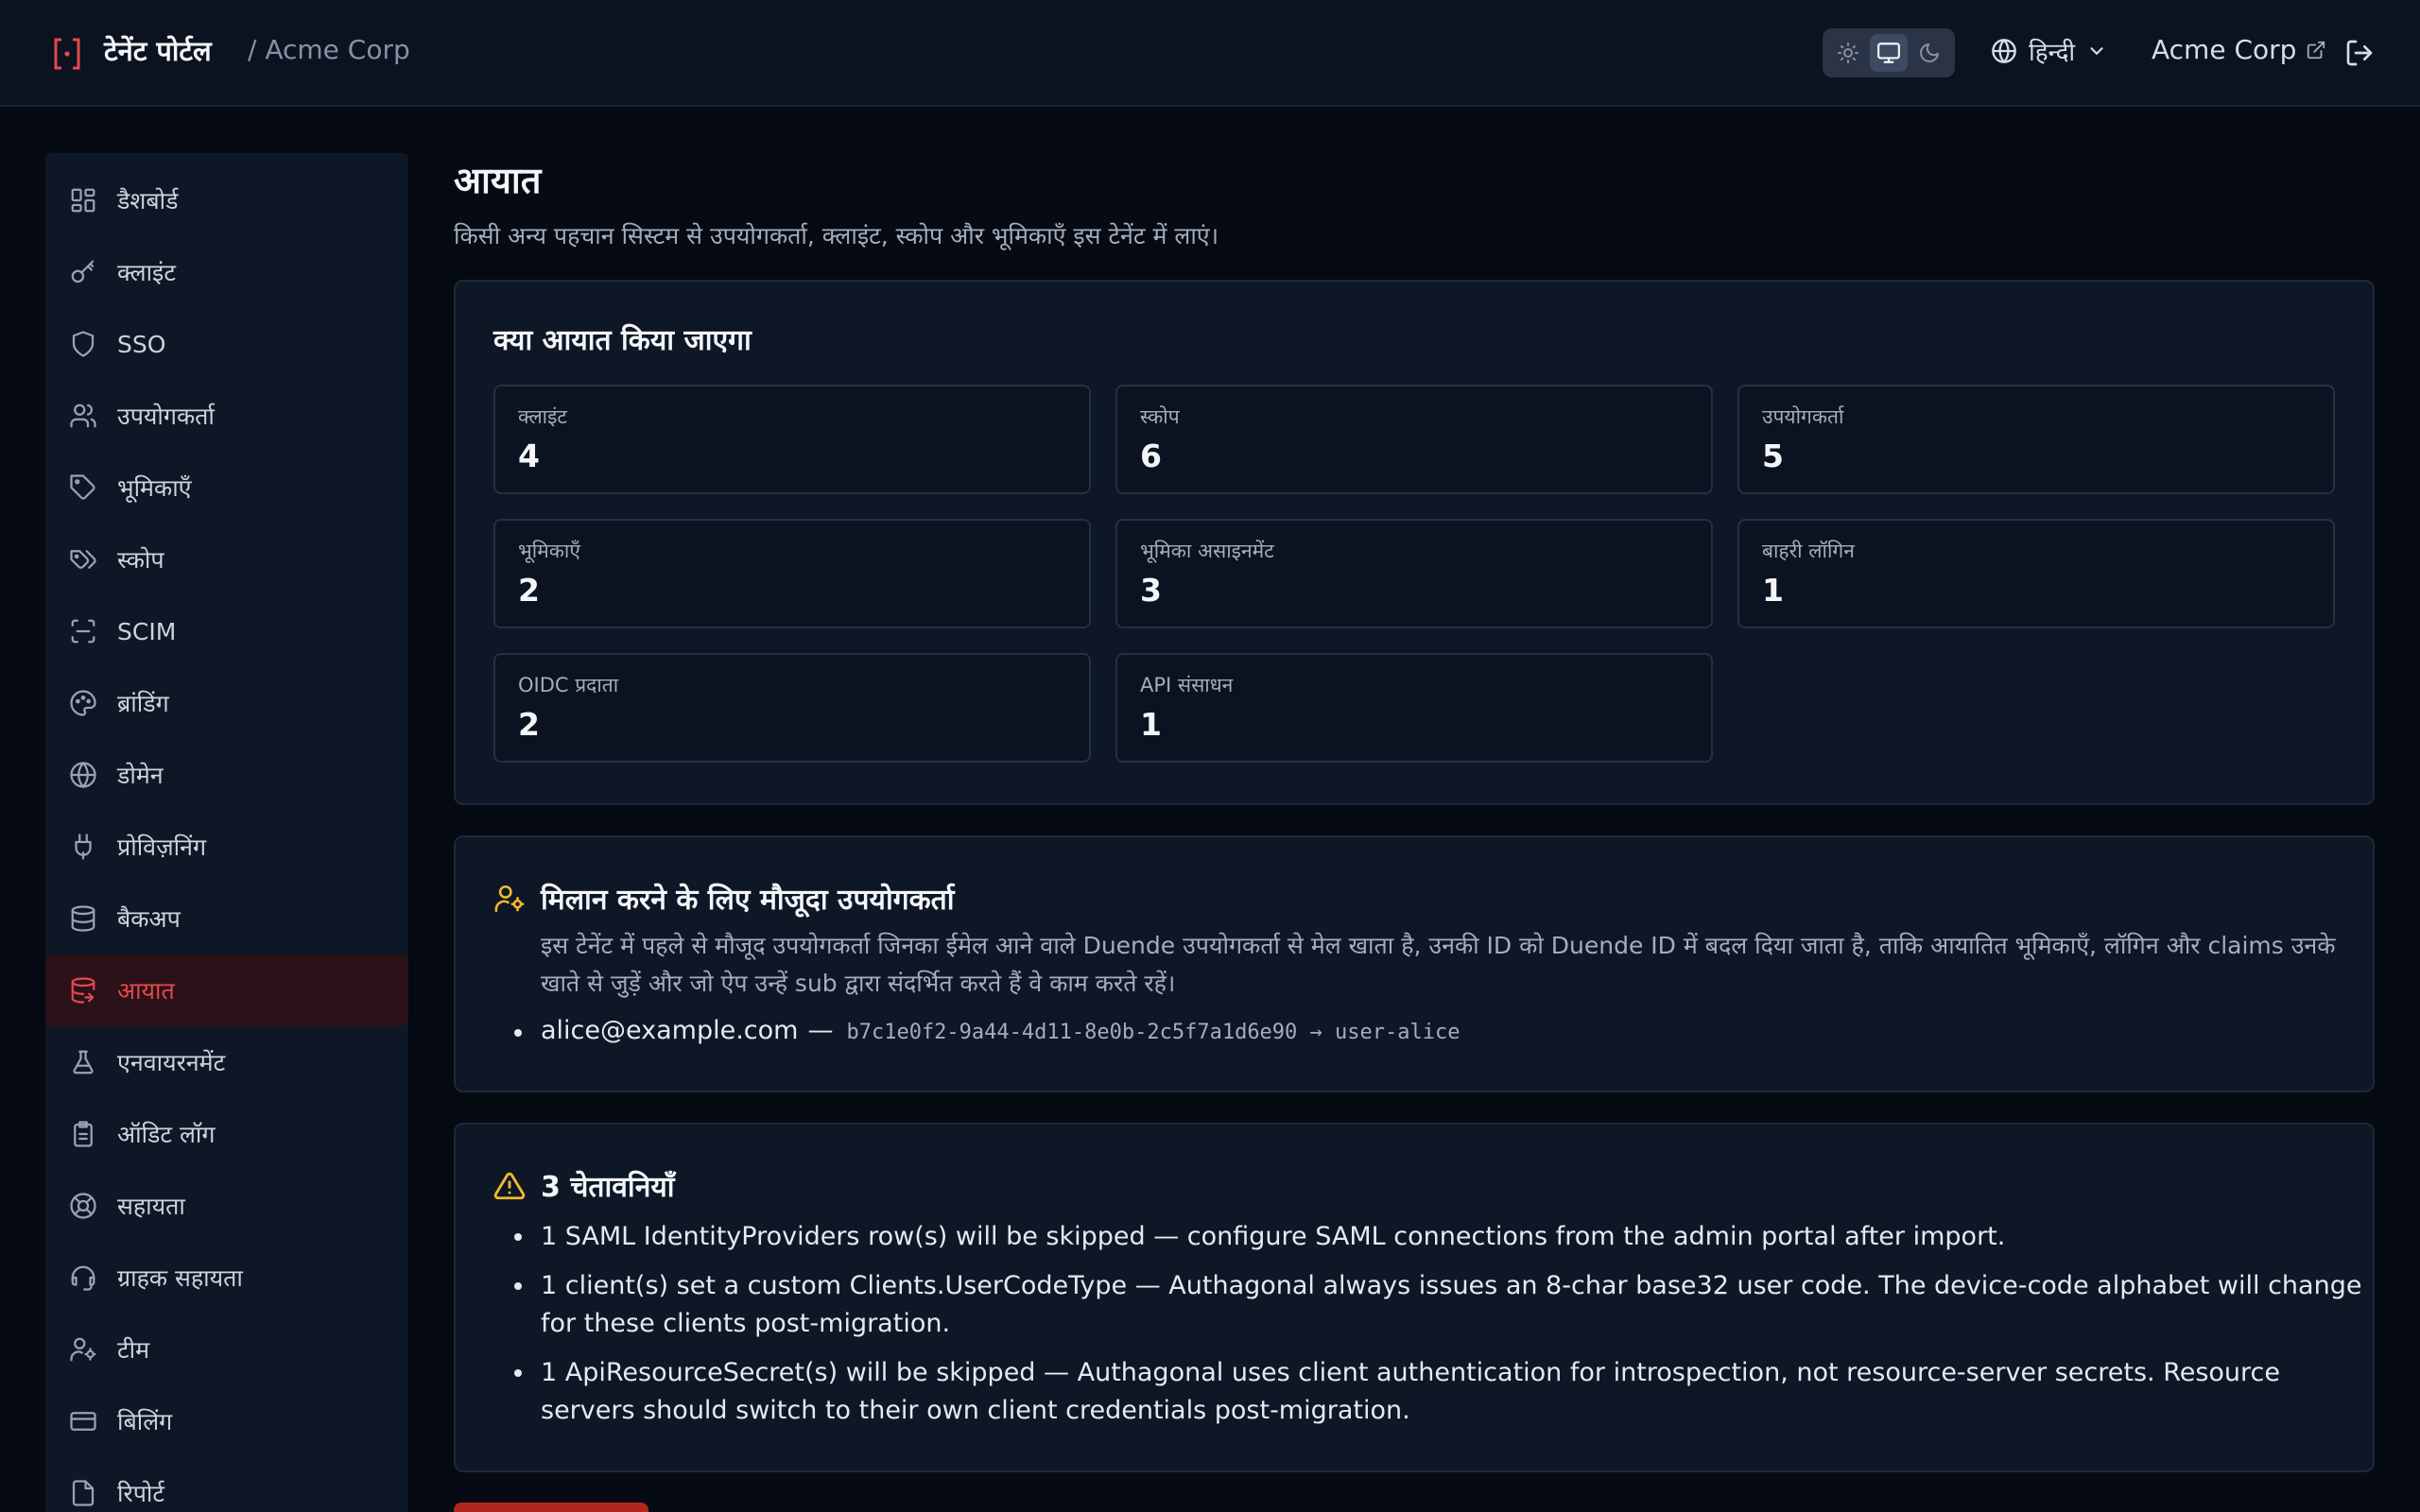  What do you see at coordinates (670, 1030) in the screenshot?
I see `matched-email: alice@example.com` at bounding box center [670, 1030].